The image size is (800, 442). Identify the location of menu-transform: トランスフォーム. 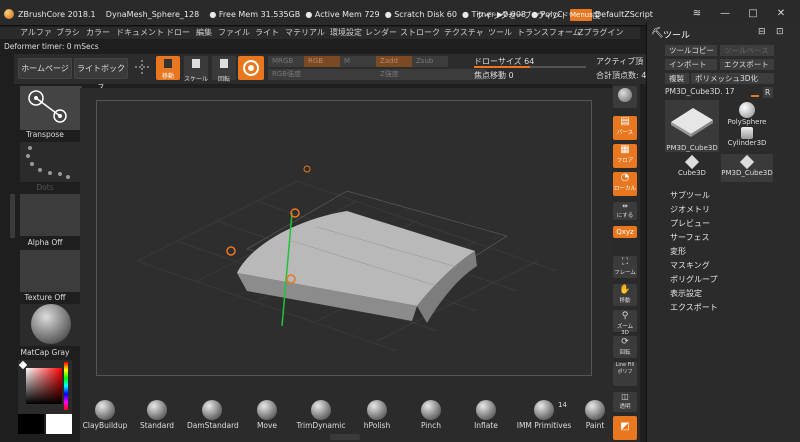
(549, 32).